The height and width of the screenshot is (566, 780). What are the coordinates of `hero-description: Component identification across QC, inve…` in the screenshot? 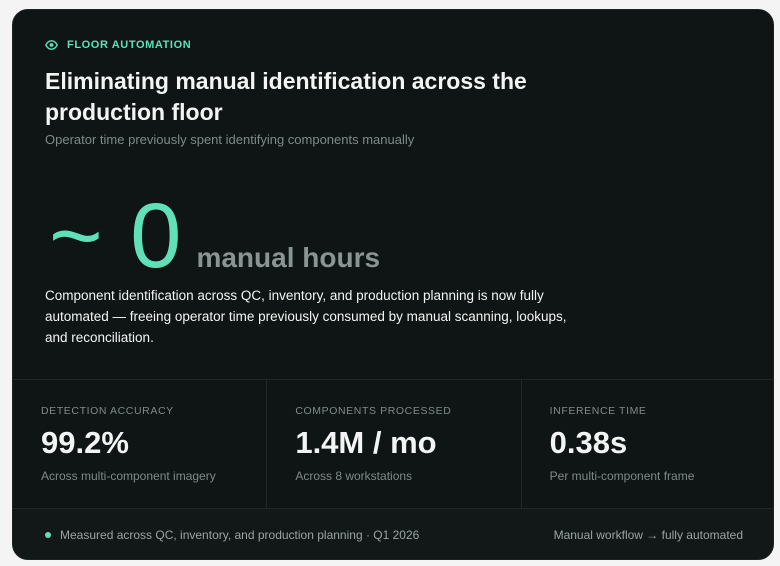 It's located at (306, 316).